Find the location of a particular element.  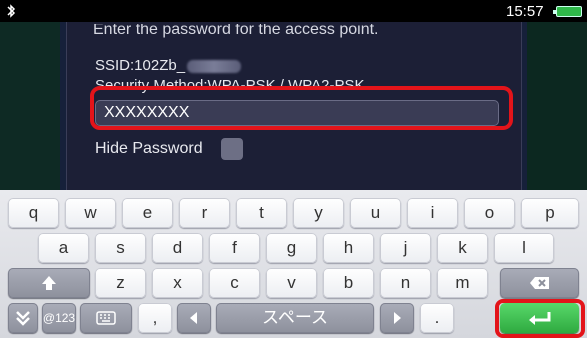

backspace-key is located at coordinates (539, 283).